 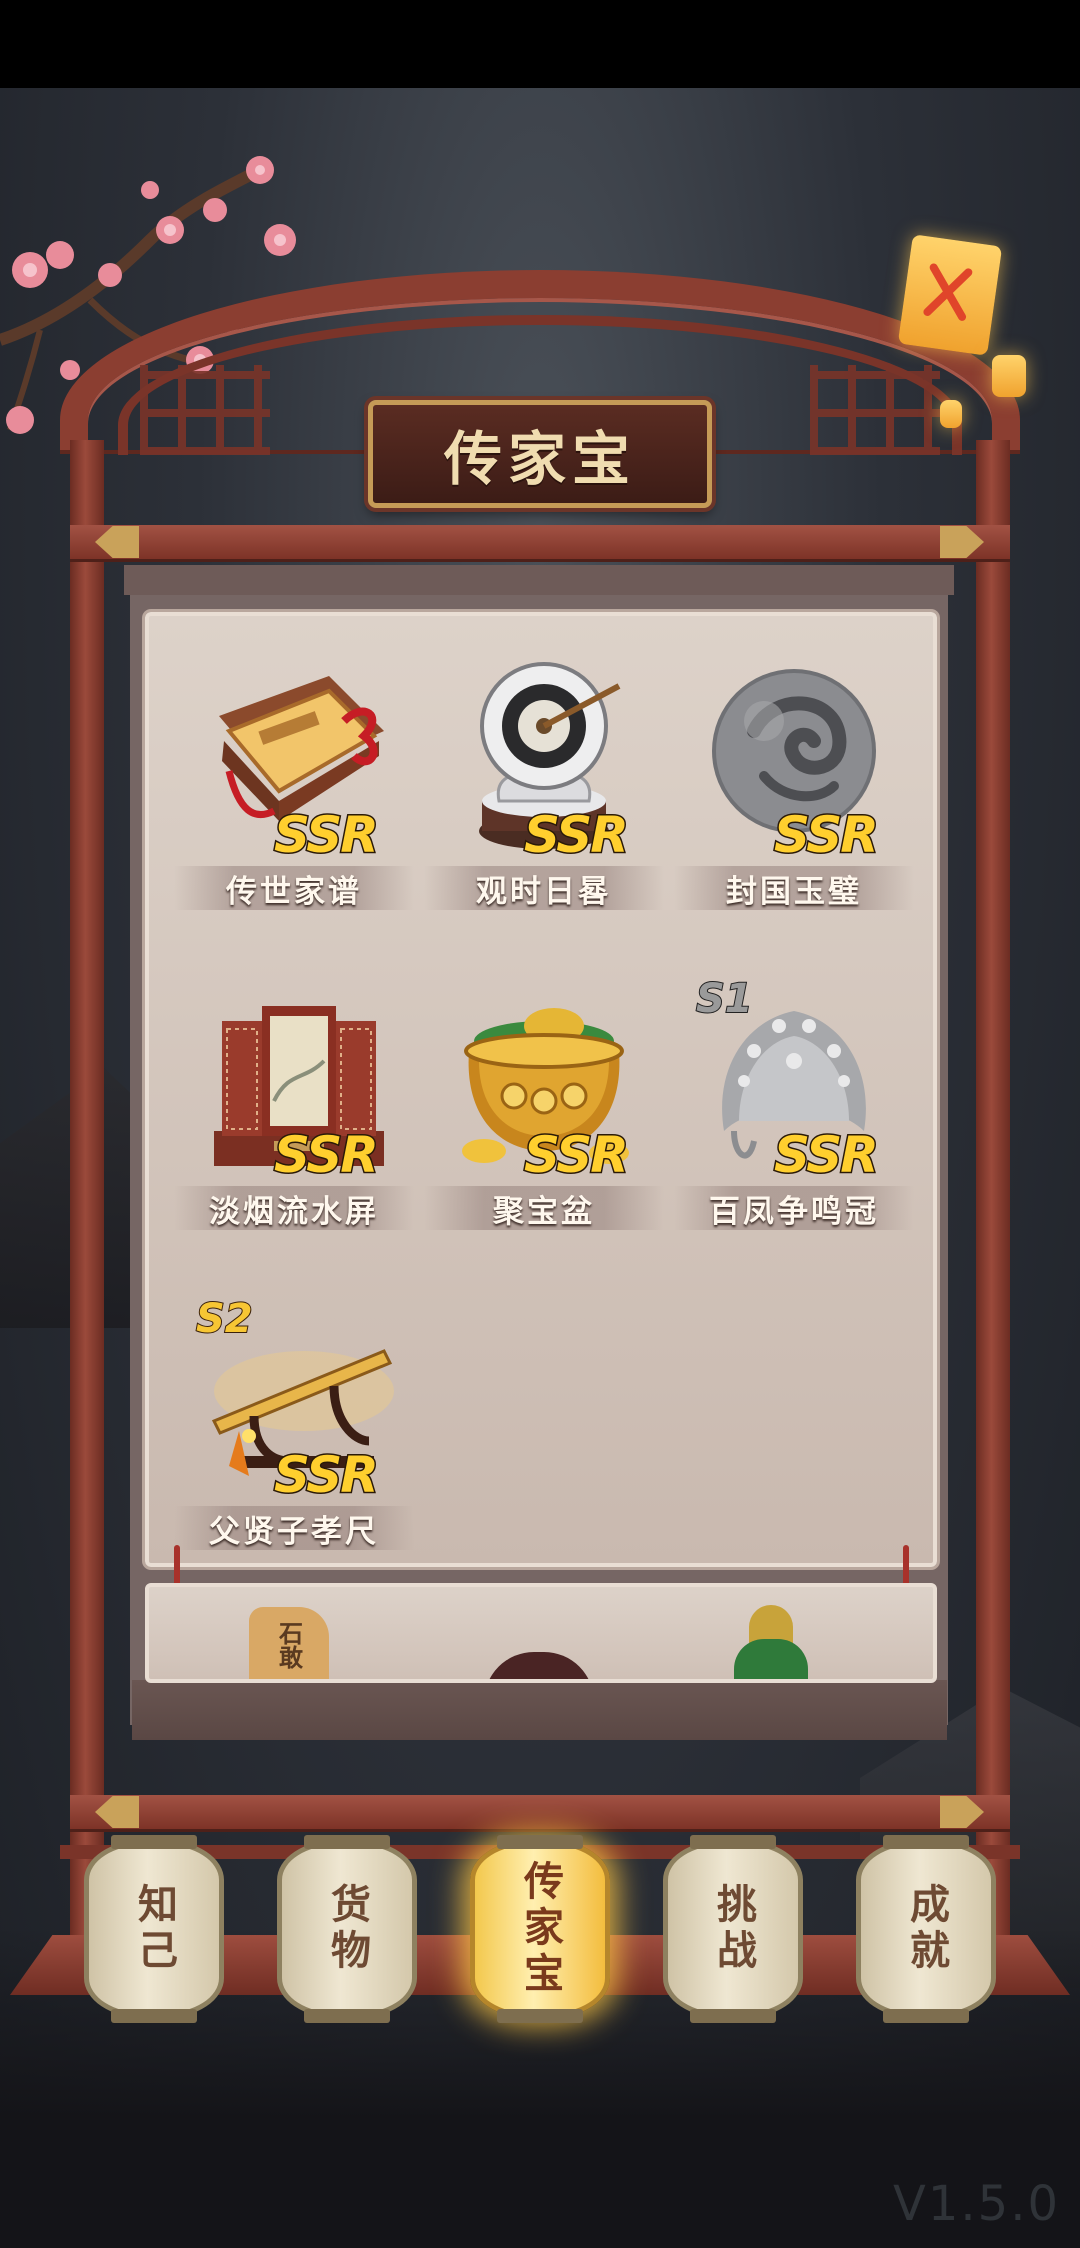 I want to click on tab-goods: 货物, so click(x=347, y=1929).